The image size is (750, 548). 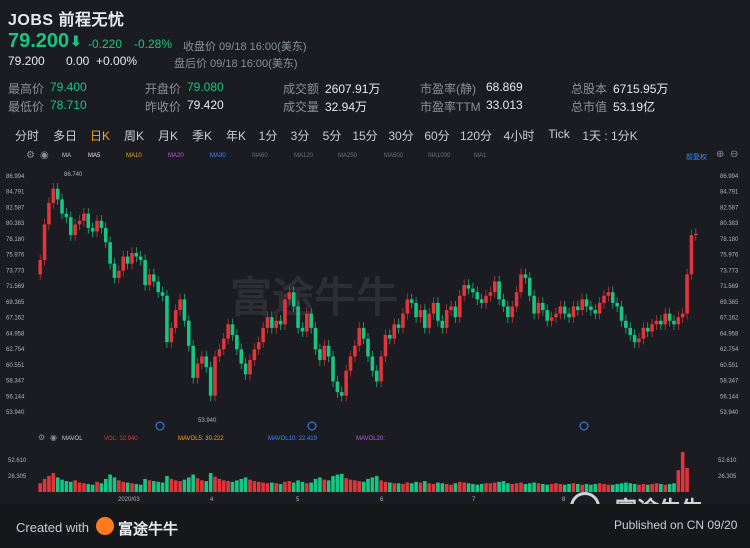 What do you see at coordinates (370, 439) in the screenshot?
I see `mavol20-value: MAVOL20:` at bounding box center [370, 439].